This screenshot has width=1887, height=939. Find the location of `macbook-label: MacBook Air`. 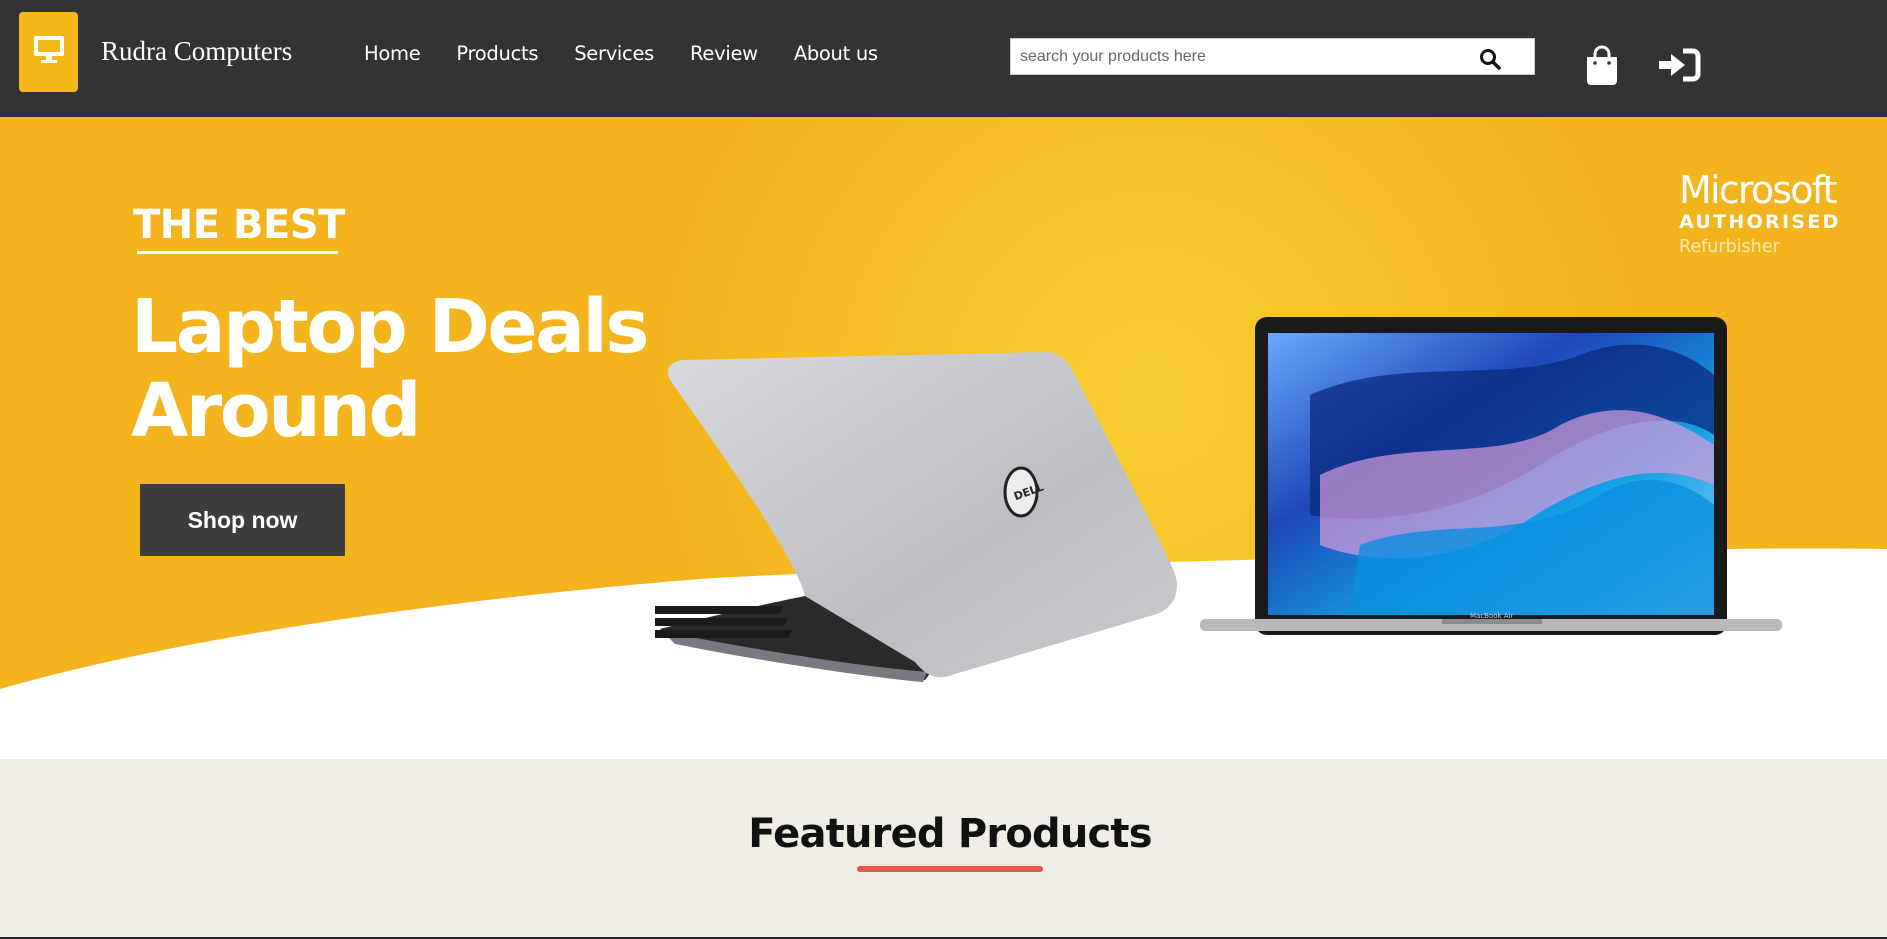

macbook-label: MacBook Air is located at coordinates (1492, 616).